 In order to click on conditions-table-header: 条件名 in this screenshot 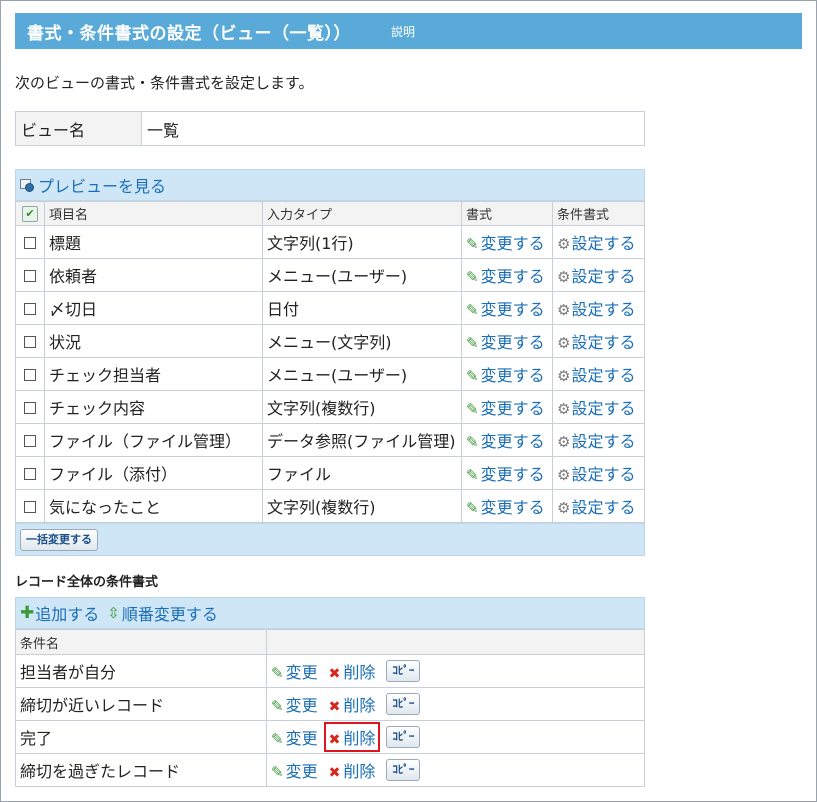, I will do `click(330, 642)`.